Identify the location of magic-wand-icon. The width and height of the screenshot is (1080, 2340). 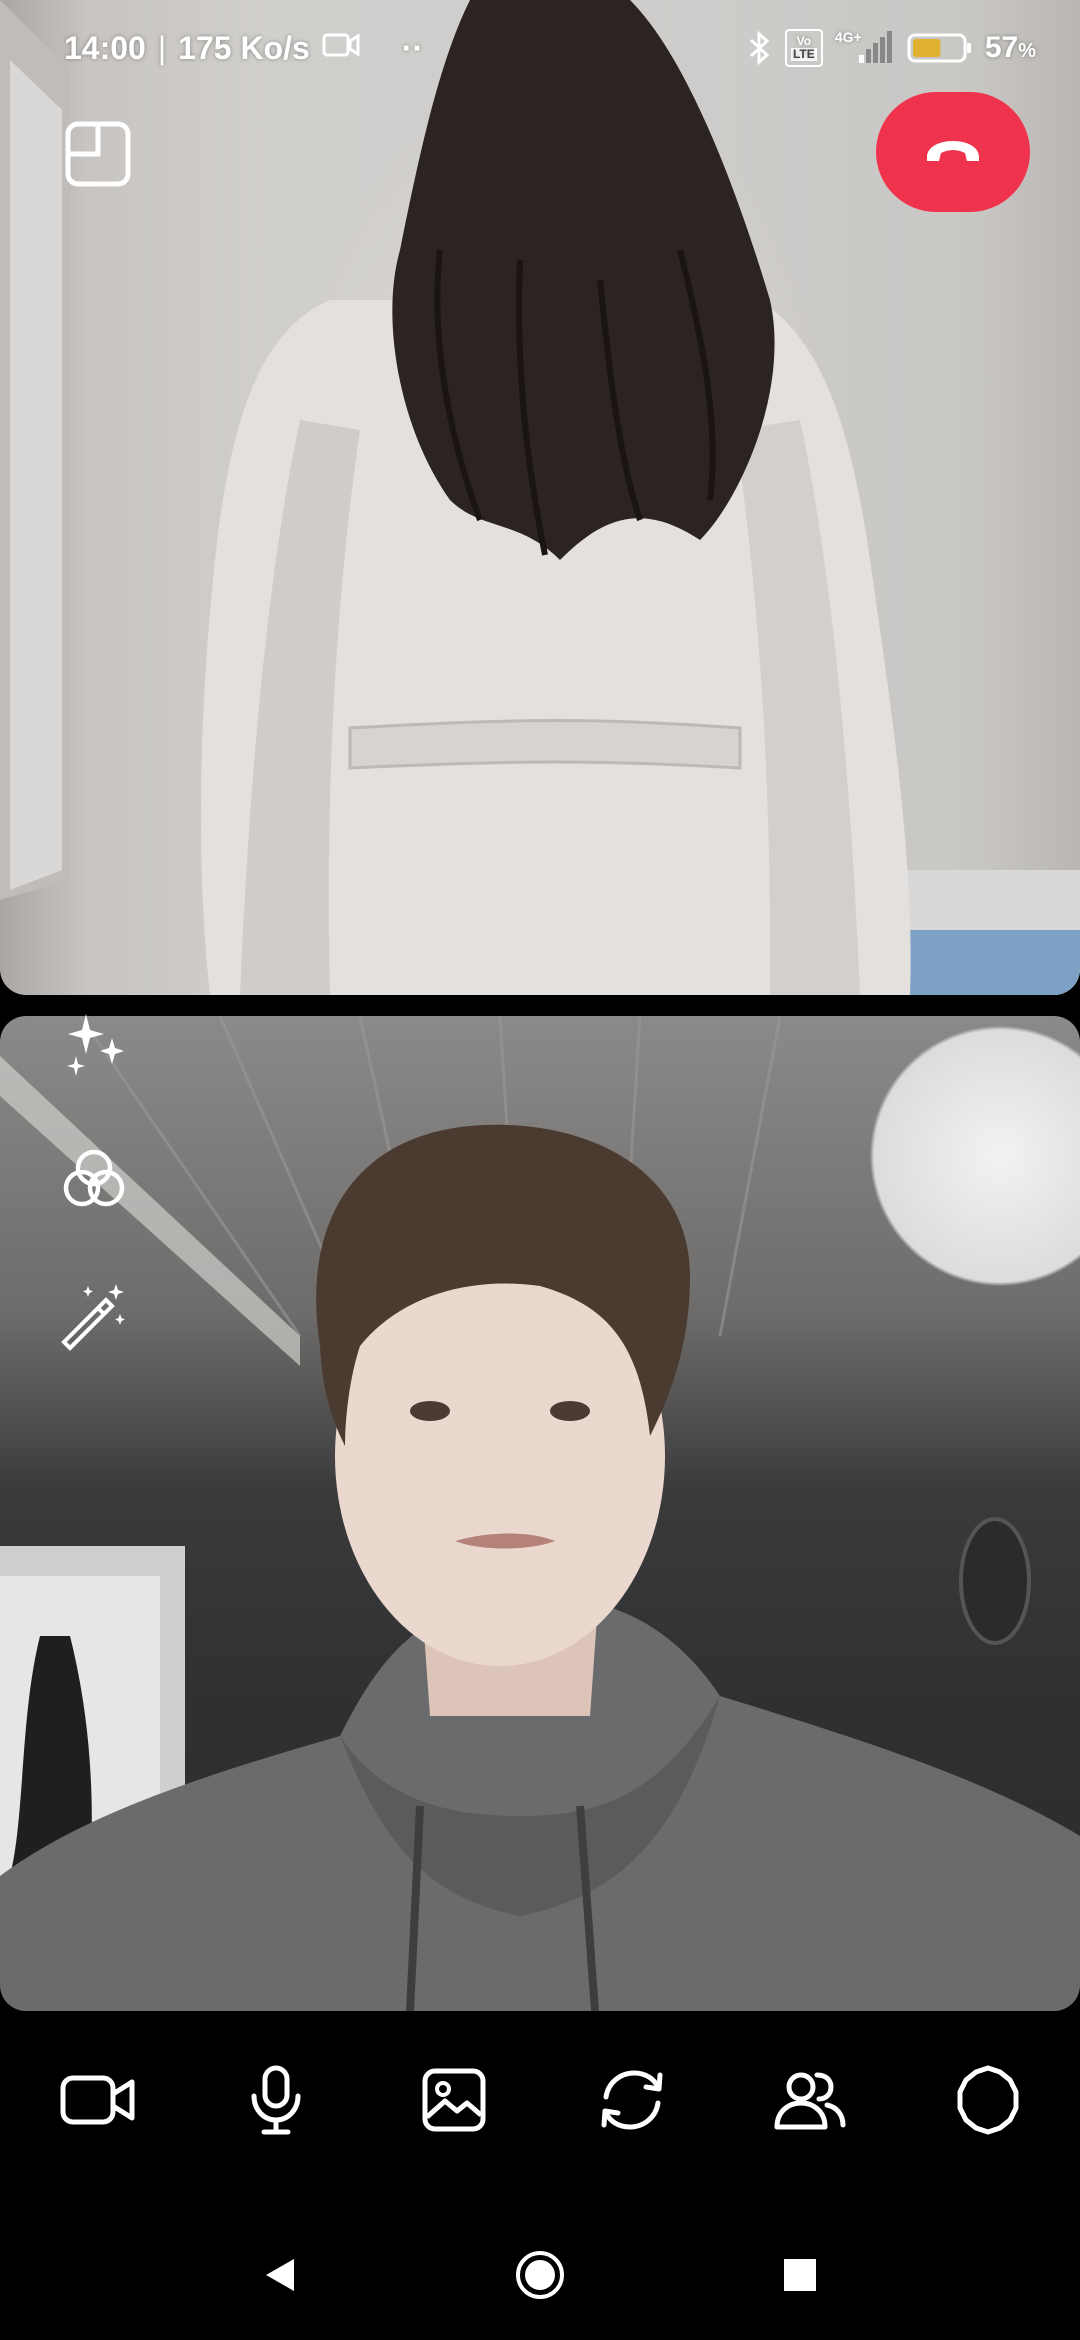
(93, 1317).